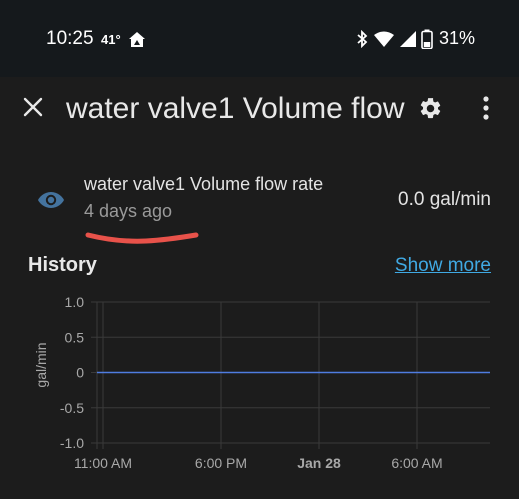  I want to click on chart-y-tick-label: 0.5, so click(75, 337).